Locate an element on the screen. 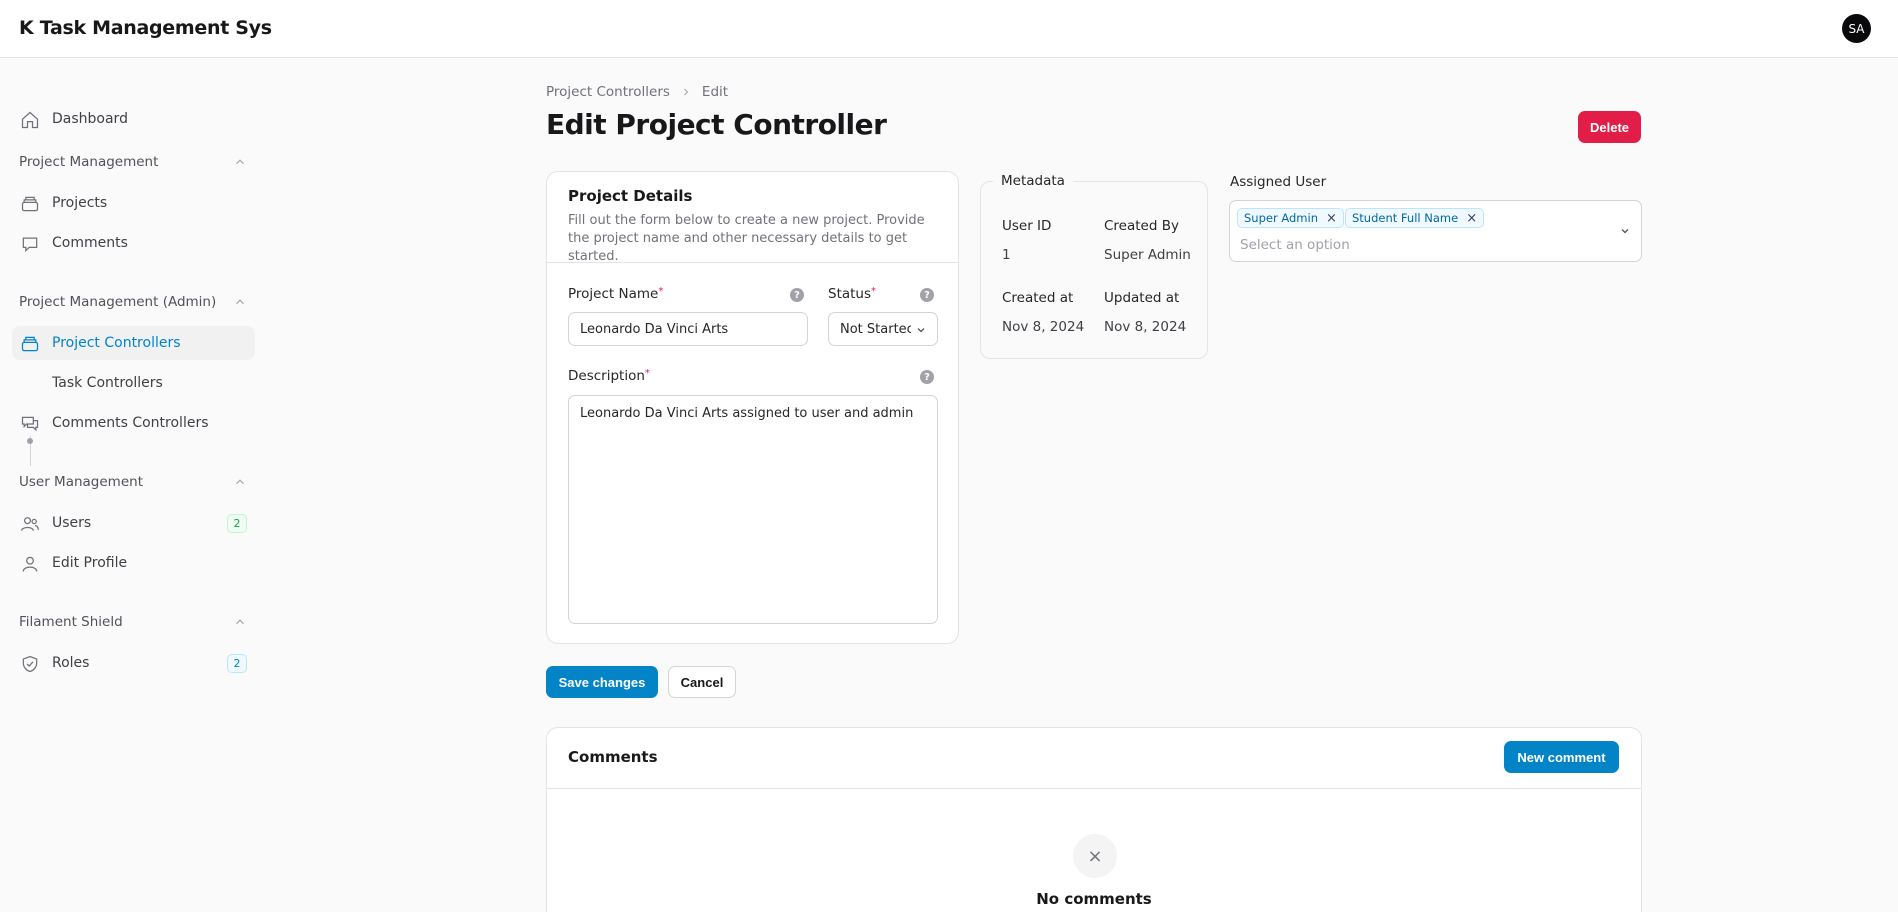  top-bar: K Task Management Sys SA is located at coordinates (949, 29).